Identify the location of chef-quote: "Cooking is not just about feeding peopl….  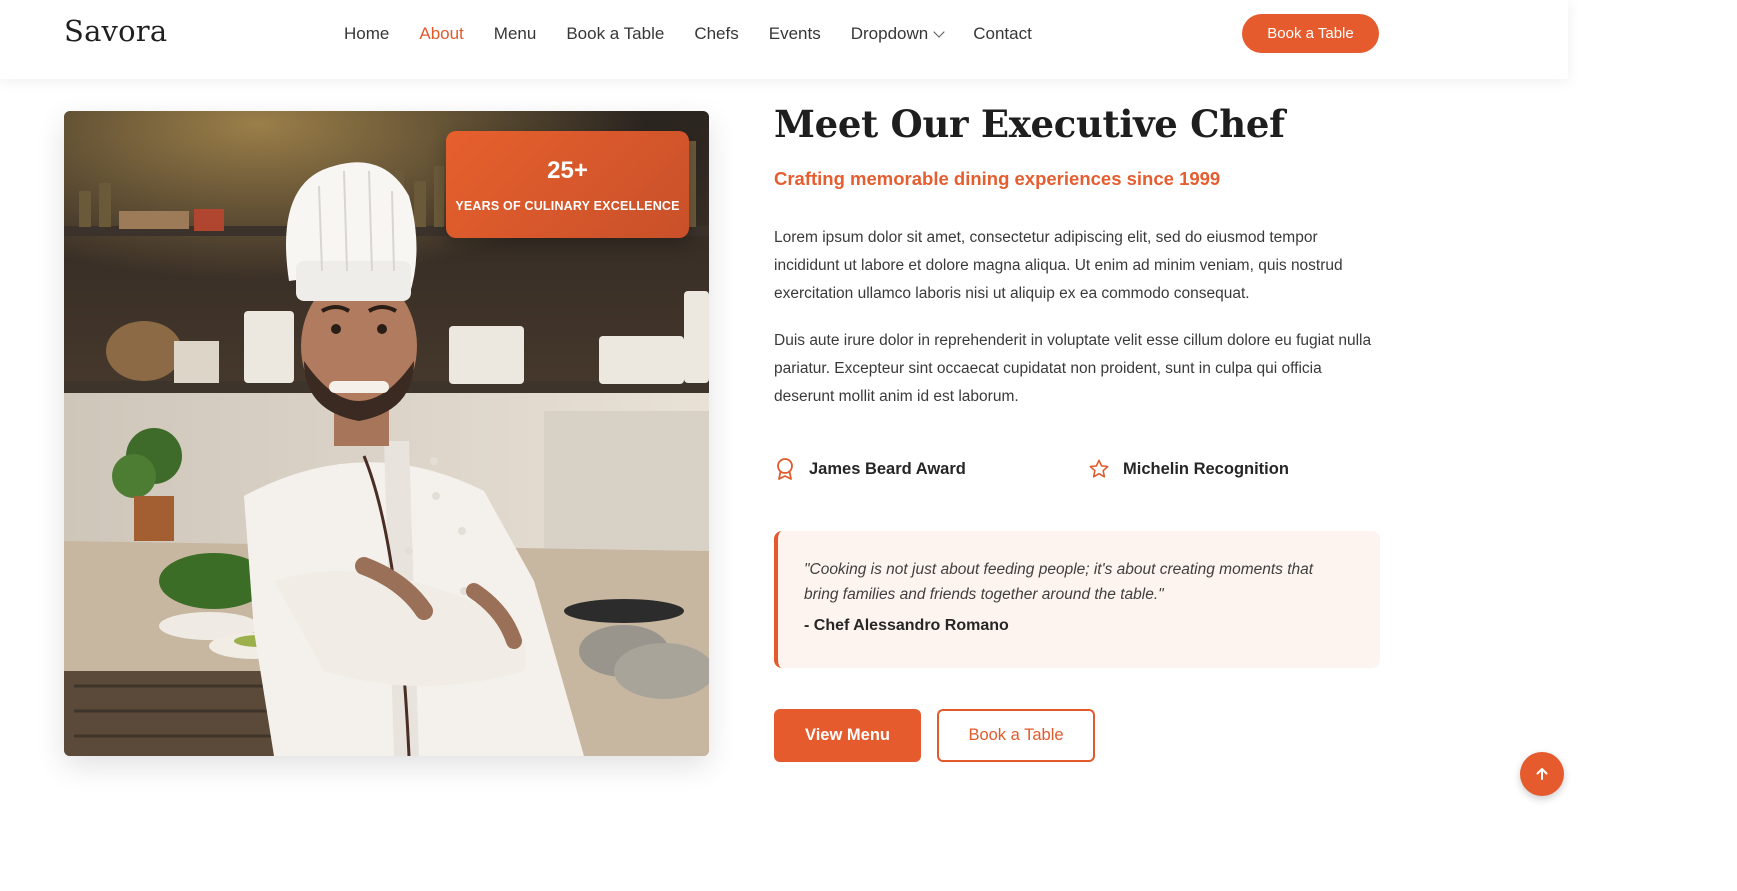
(1077, 599).